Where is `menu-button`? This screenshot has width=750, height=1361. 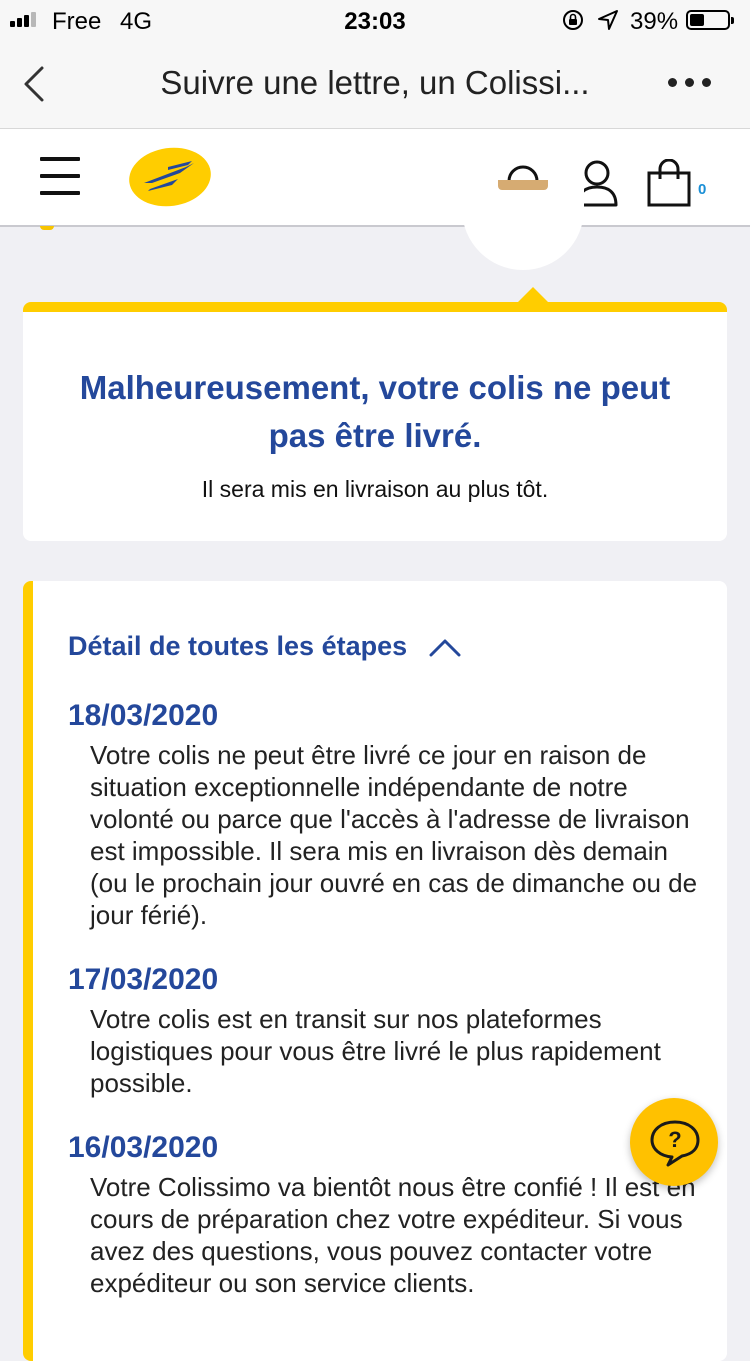 menu-button is located at coordinates (60, 176).